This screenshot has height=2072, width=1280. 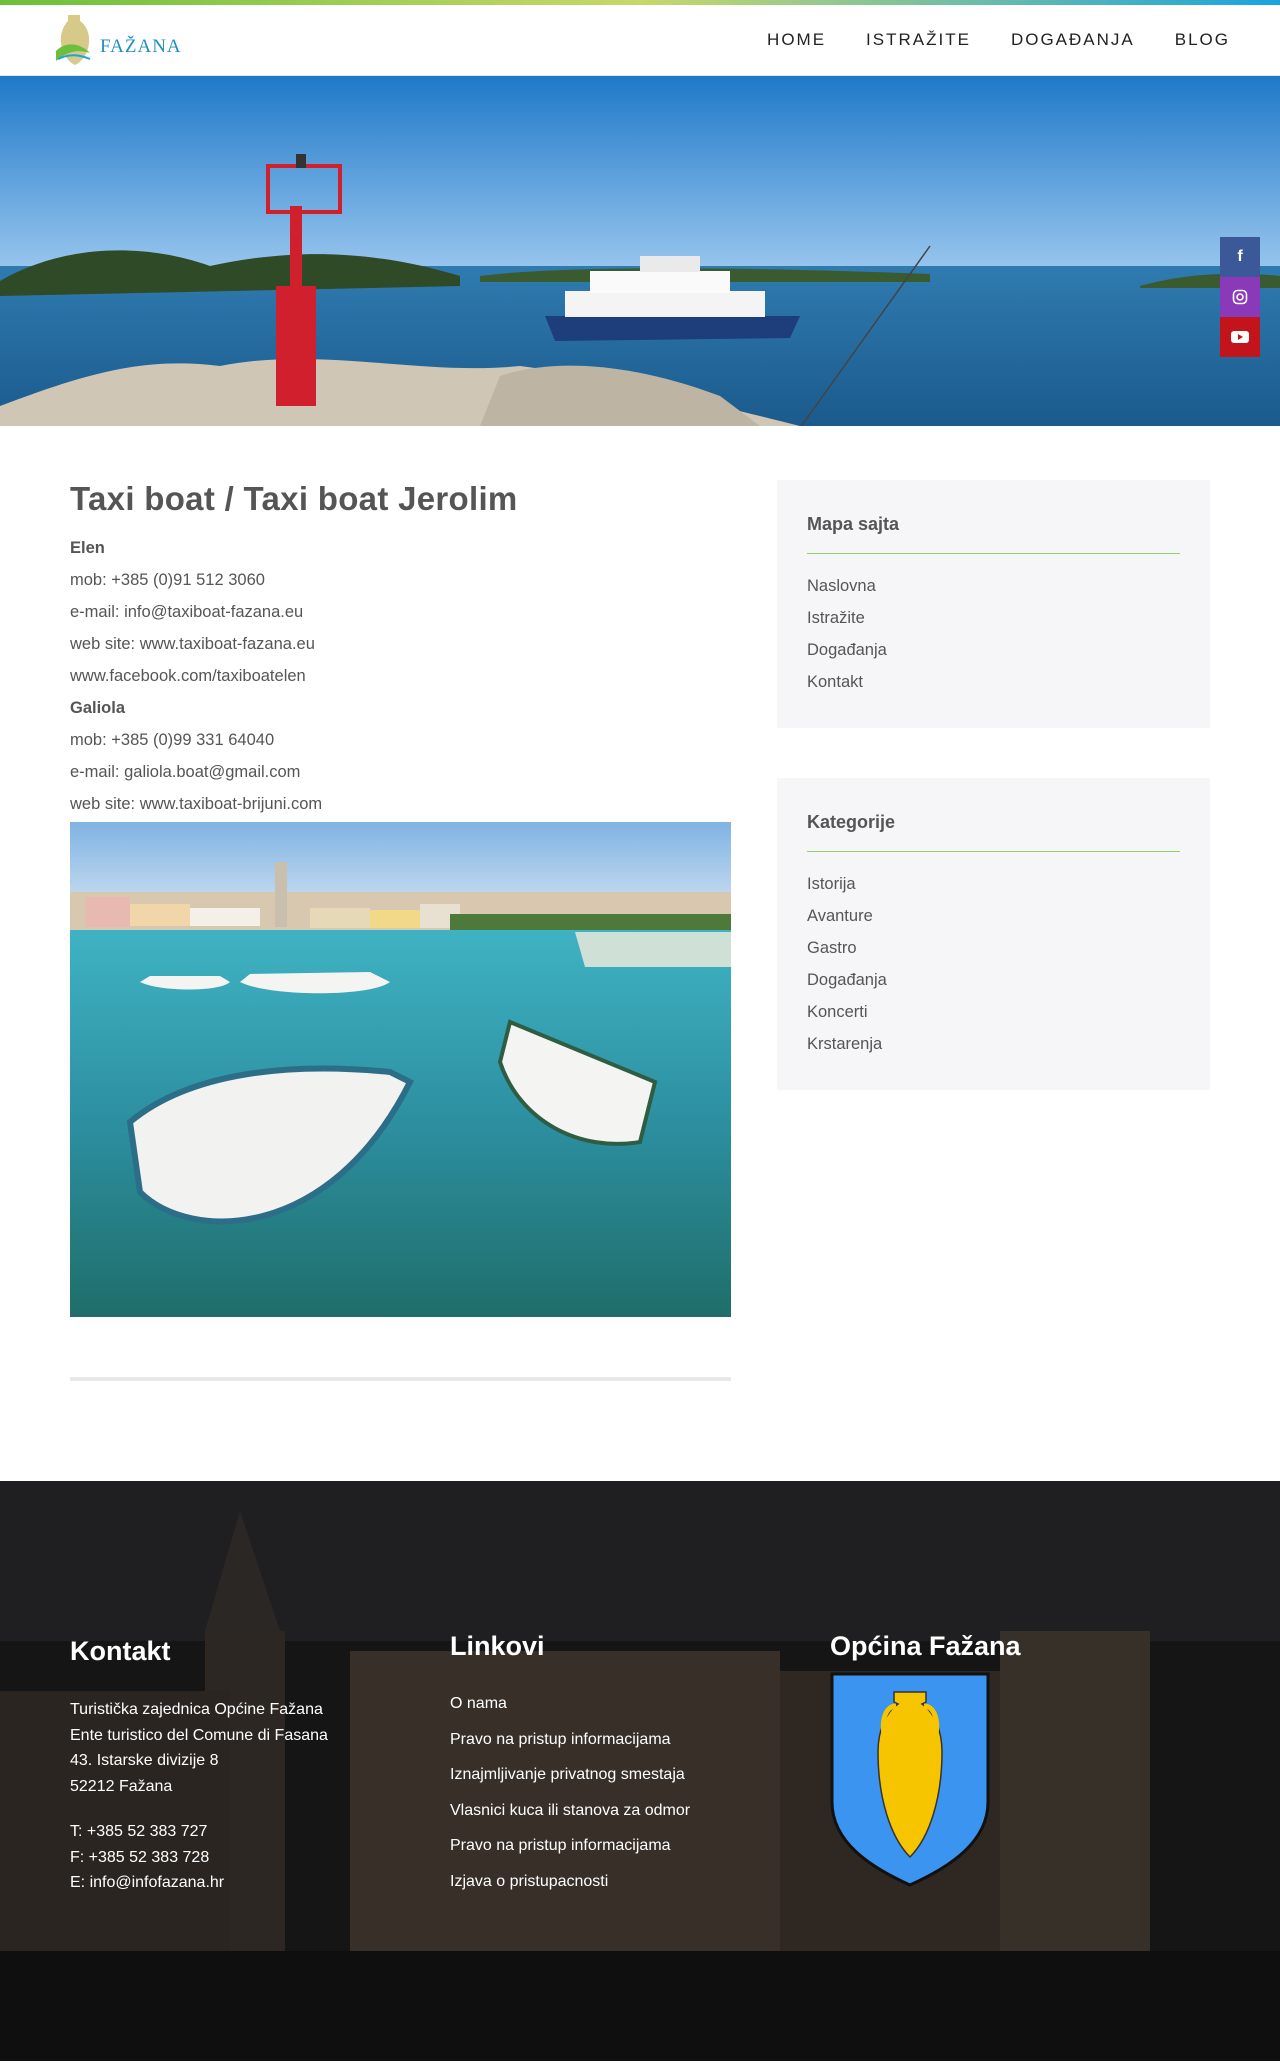 I want to click on logo-text: FAŽANA, so click(x=141, y=46).